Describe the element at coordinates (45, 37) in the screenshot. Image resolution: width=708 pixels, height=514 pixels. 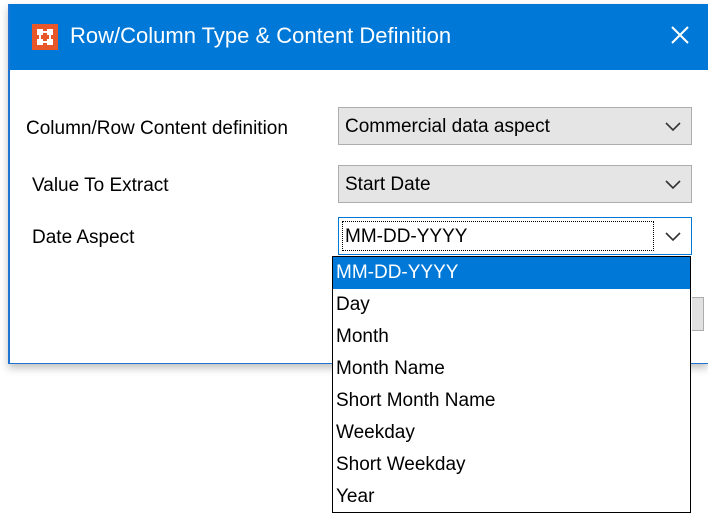
I see `app-grid-icon` at that location.